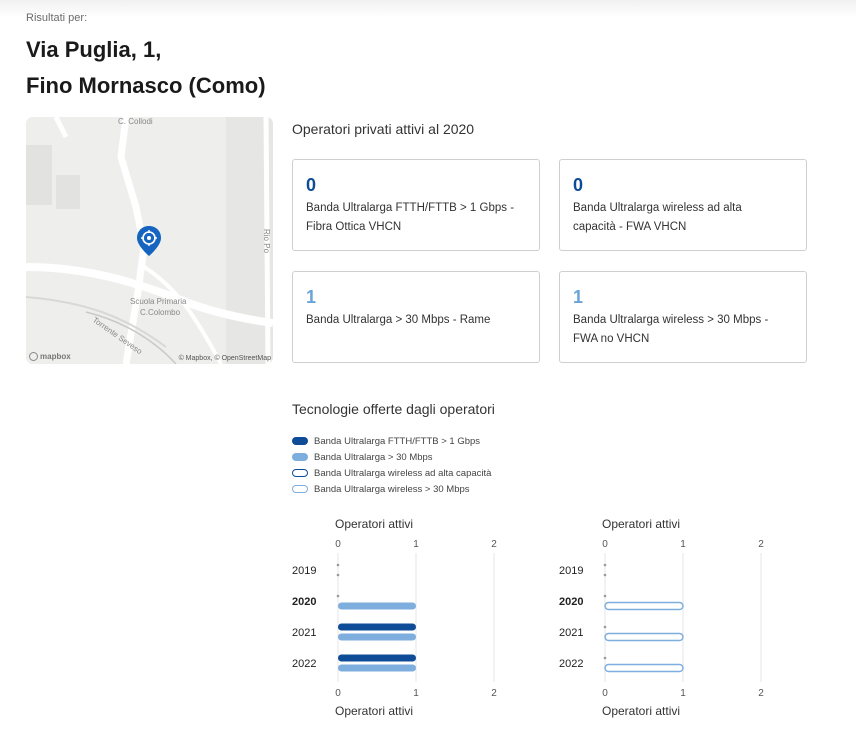  Describe the element at coordinates (398, 320) in the screenshot. I see `operator-card-label: Banda Ultralarga > 30 Mbps - Rame` at that location.